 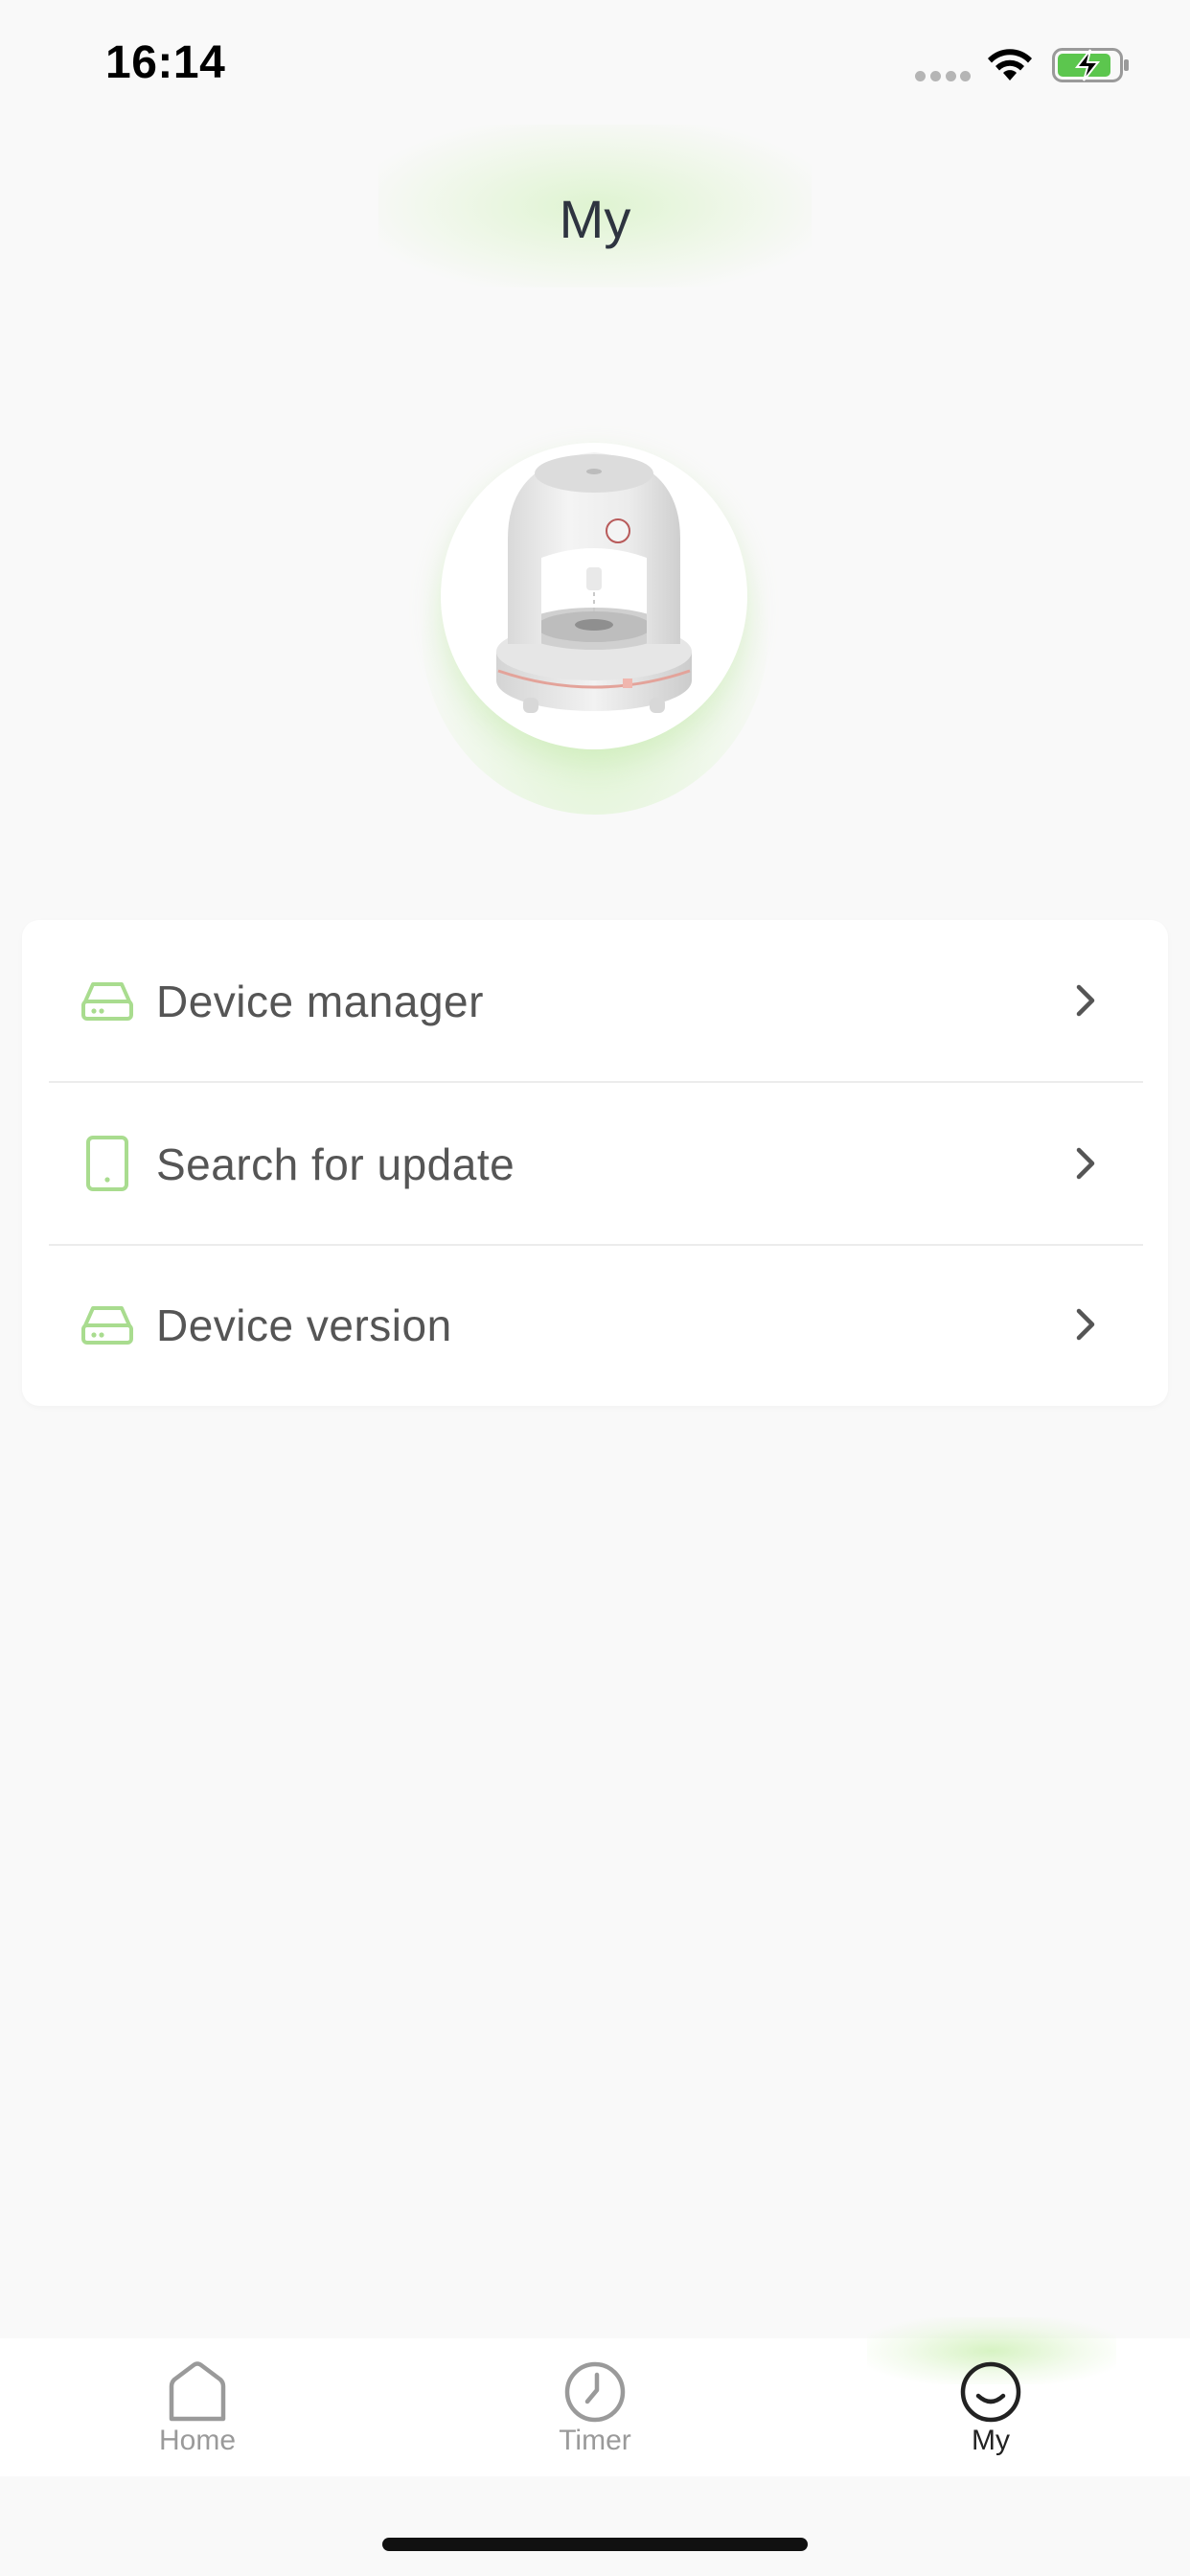 I want to click on smile-icon, so click(x=990, y=2392).